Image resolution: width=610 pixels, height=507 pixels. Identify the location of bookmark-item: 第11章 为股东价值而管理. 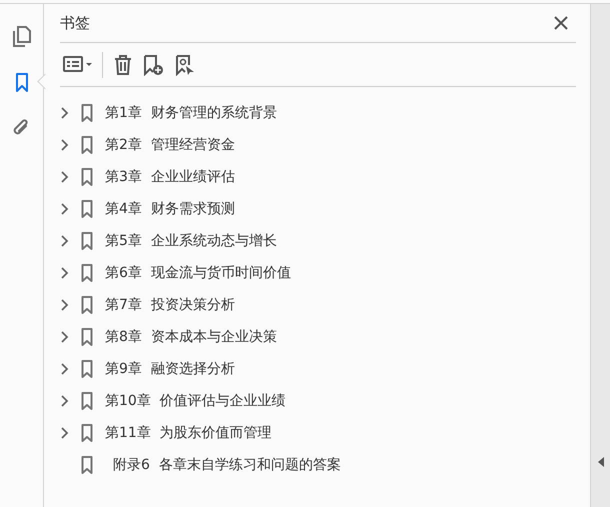
(188, 433).